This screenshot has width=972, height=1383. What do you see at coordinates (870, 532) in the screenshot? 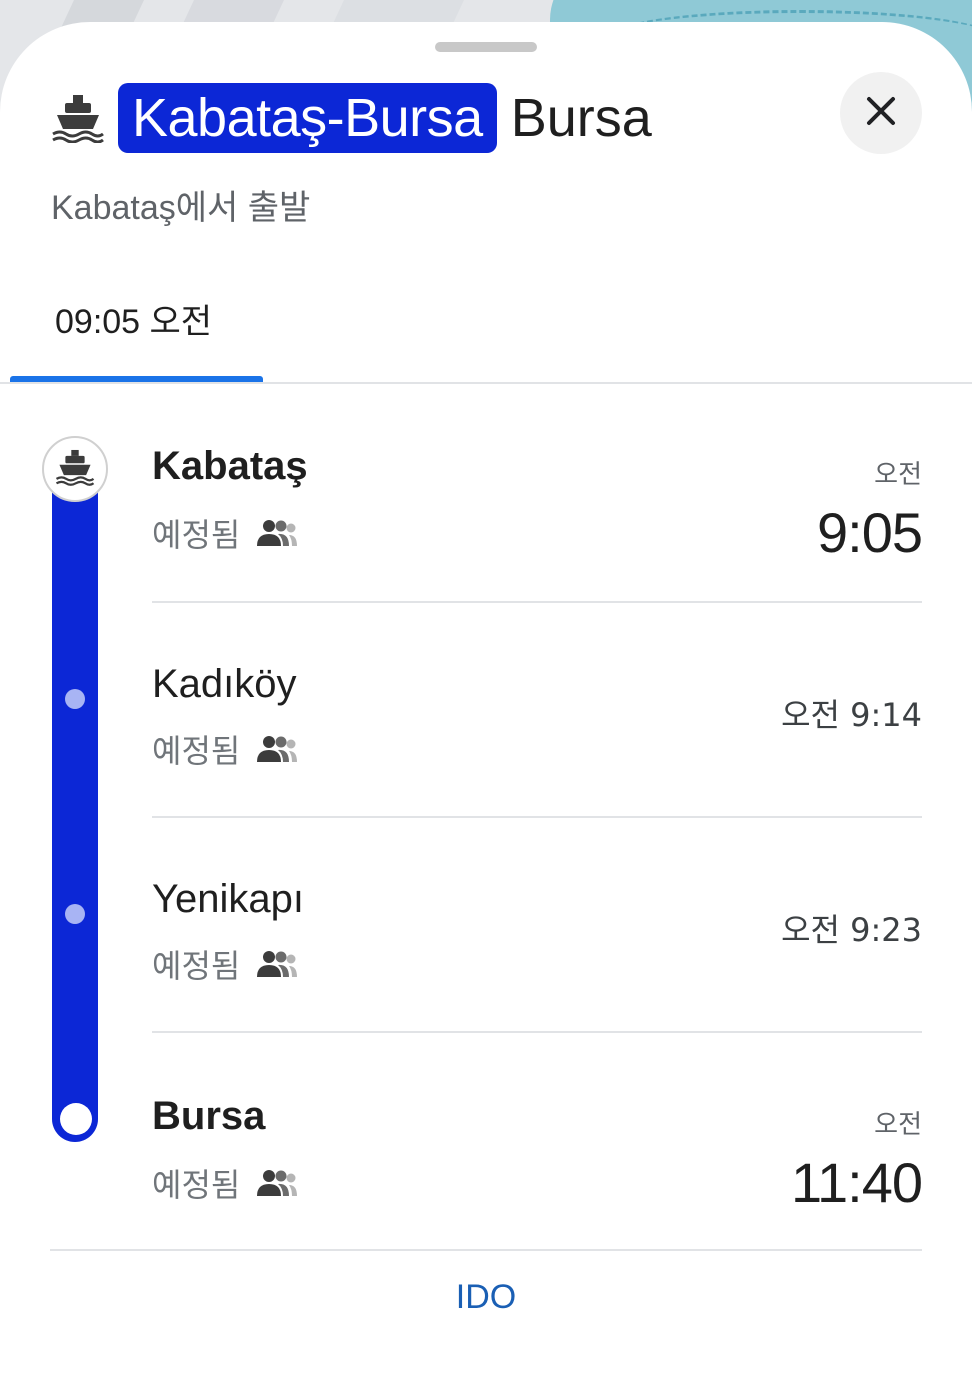
I see `arrival-time: 9:05` at bounding box center [870, 532].